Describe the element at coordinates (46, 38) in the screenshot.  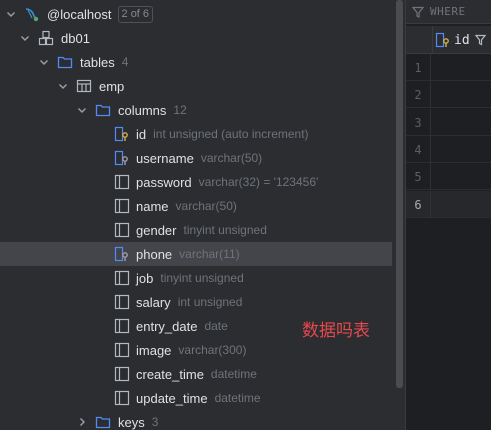
I see `schema-icon` at that location.